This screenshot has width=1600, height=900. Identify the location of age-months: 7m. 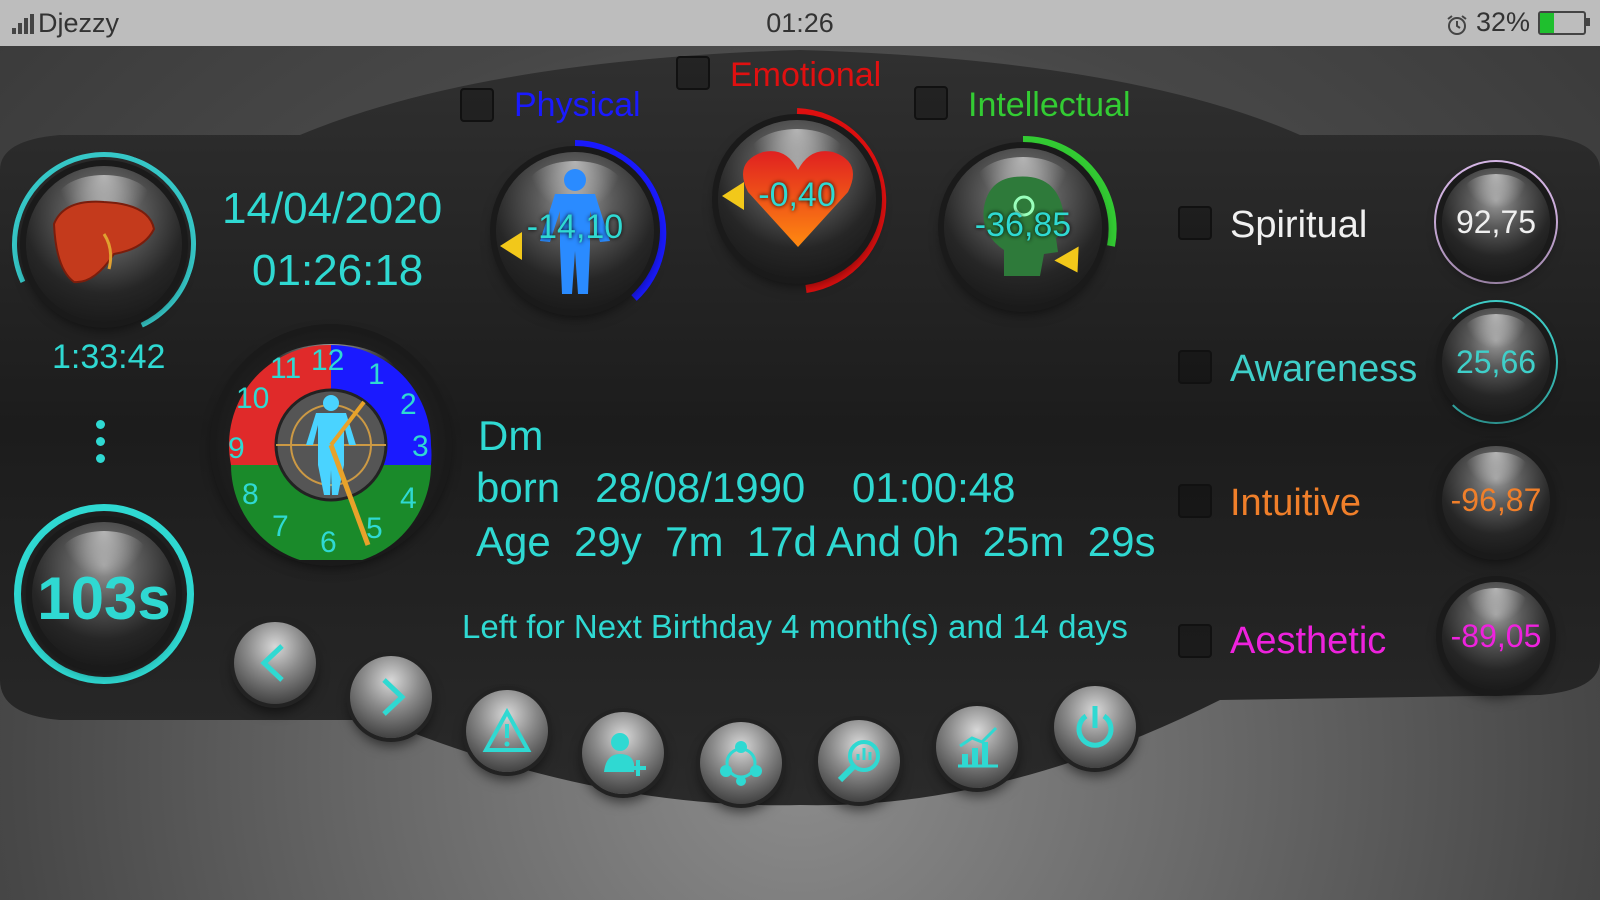
(694, 541).